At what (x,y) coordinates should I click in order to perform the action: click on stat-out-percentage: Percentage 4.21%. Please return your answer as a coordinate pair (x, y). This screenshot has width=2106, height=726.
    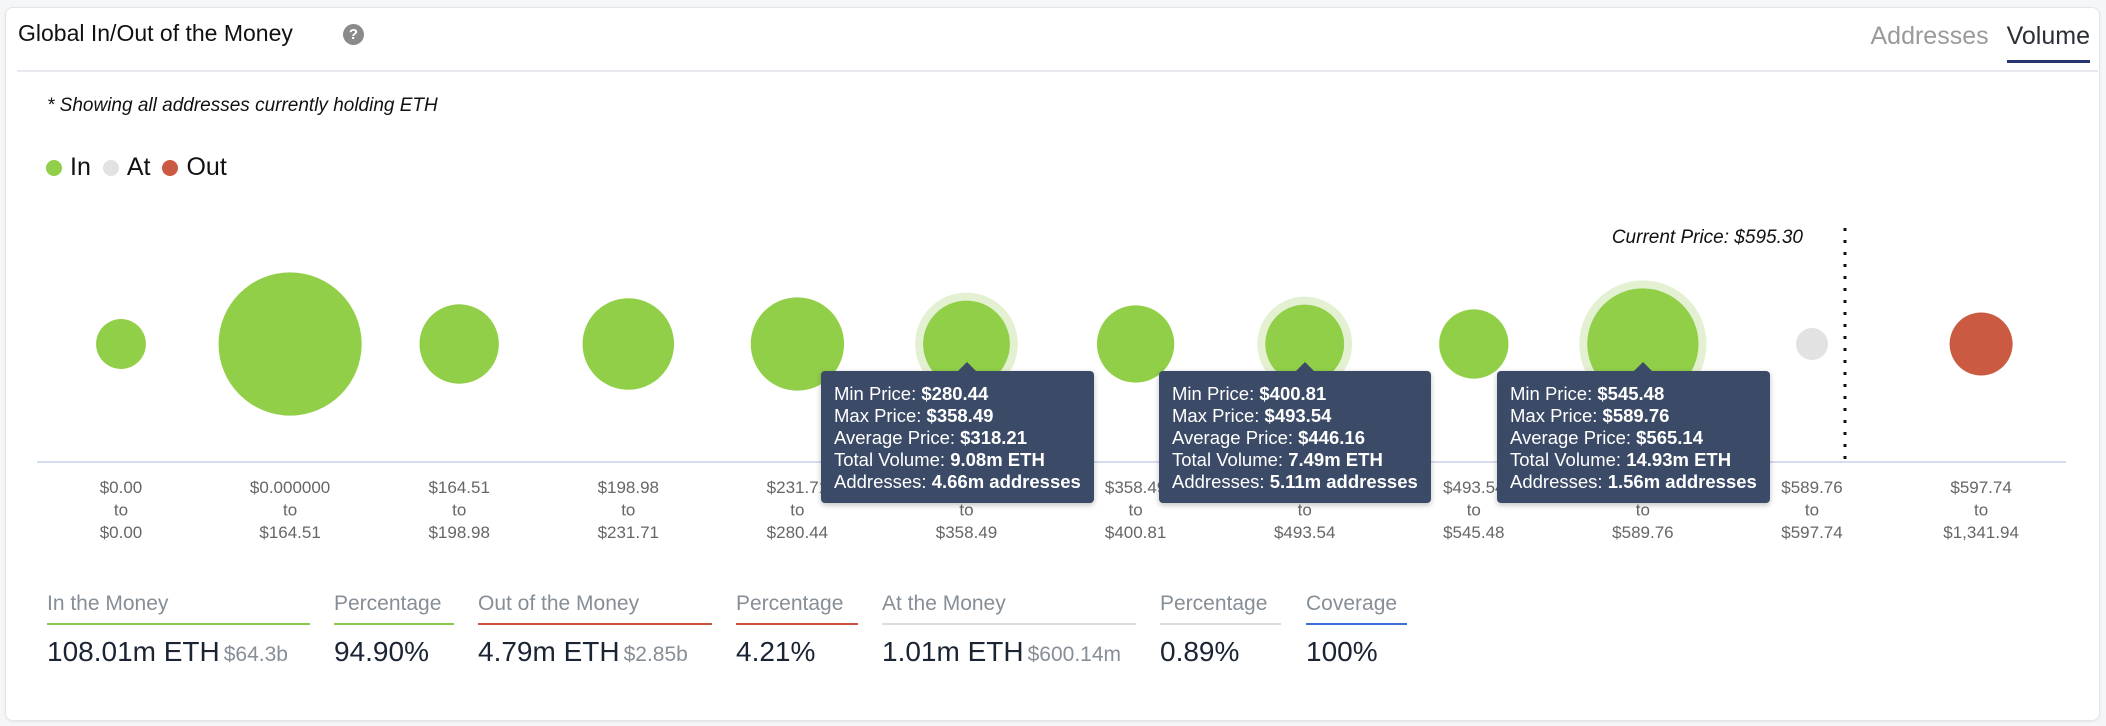
    Looking at the image, I should click on (797, 629).